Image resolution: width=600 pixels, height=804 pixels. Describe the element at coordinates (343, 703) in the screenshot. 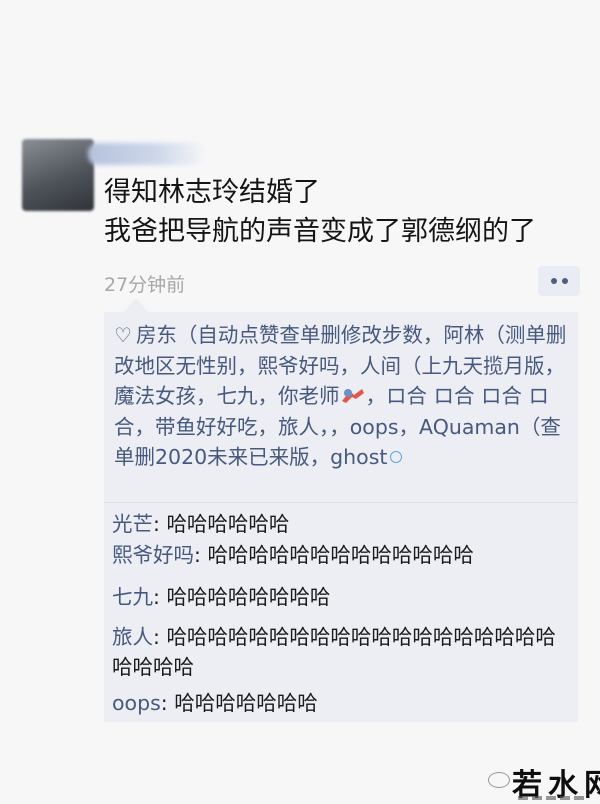

I see `comment-row: oops: 哈哈哈哈哈哈哈` at that location.